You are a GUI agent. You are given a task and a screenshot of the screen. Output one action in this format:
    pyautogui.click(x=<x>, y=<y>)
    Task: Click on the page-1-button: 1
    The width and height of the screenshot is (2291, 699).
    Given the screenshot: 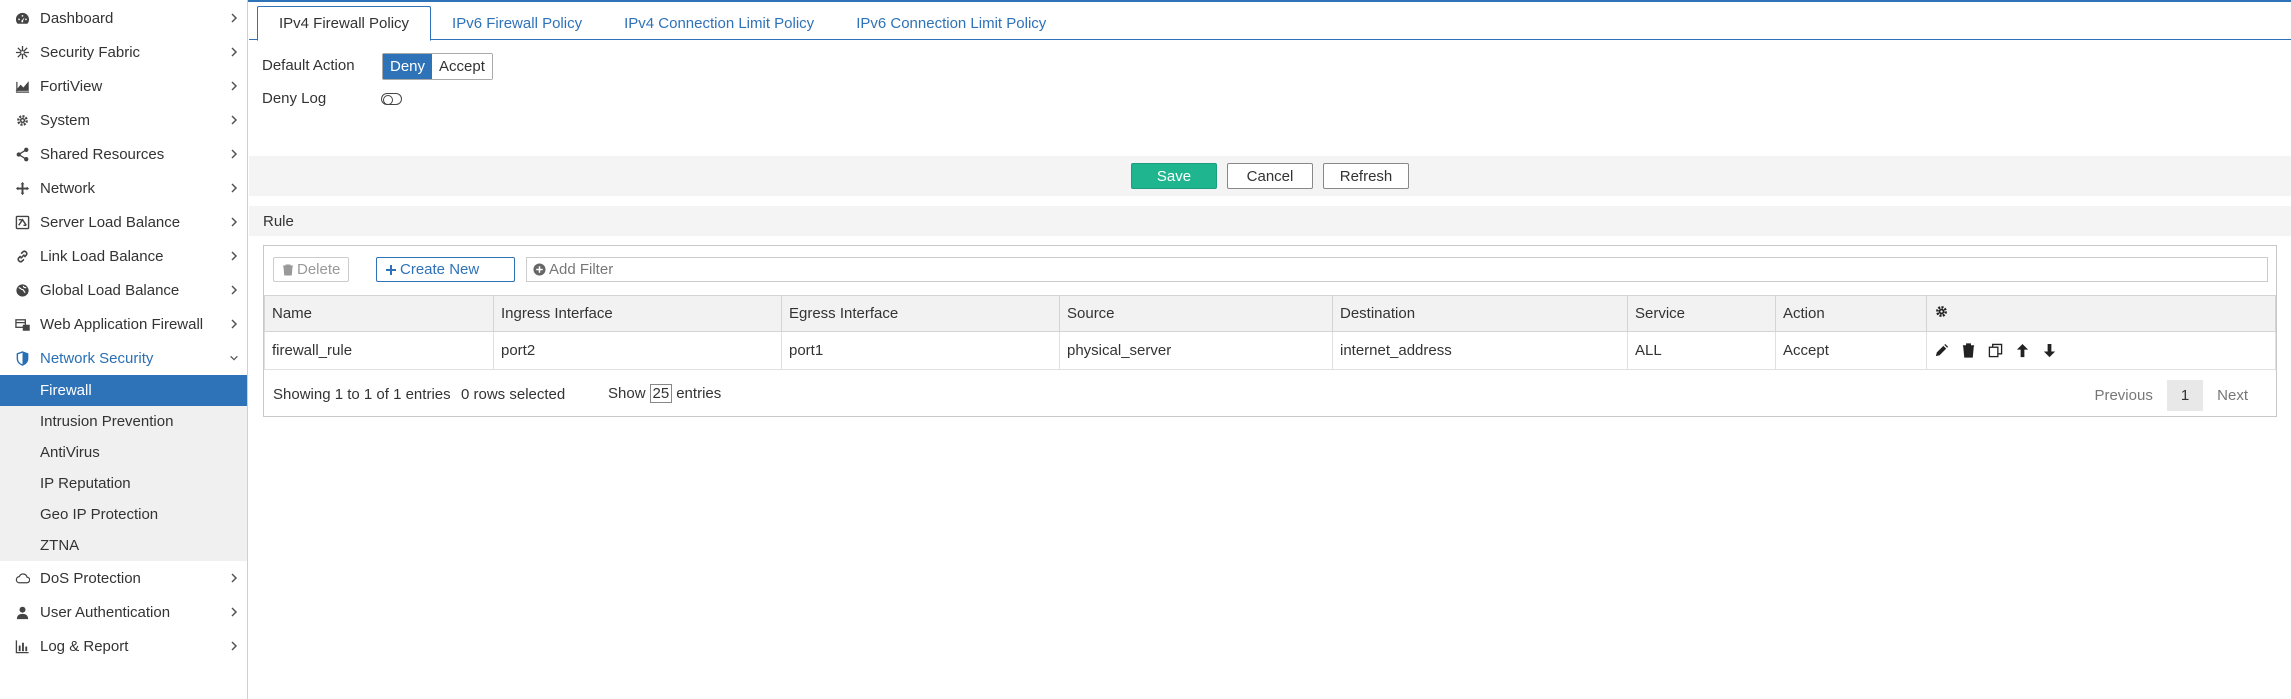 What is the action you would take?
    pyautogui.click(x=2185, y=395)
    